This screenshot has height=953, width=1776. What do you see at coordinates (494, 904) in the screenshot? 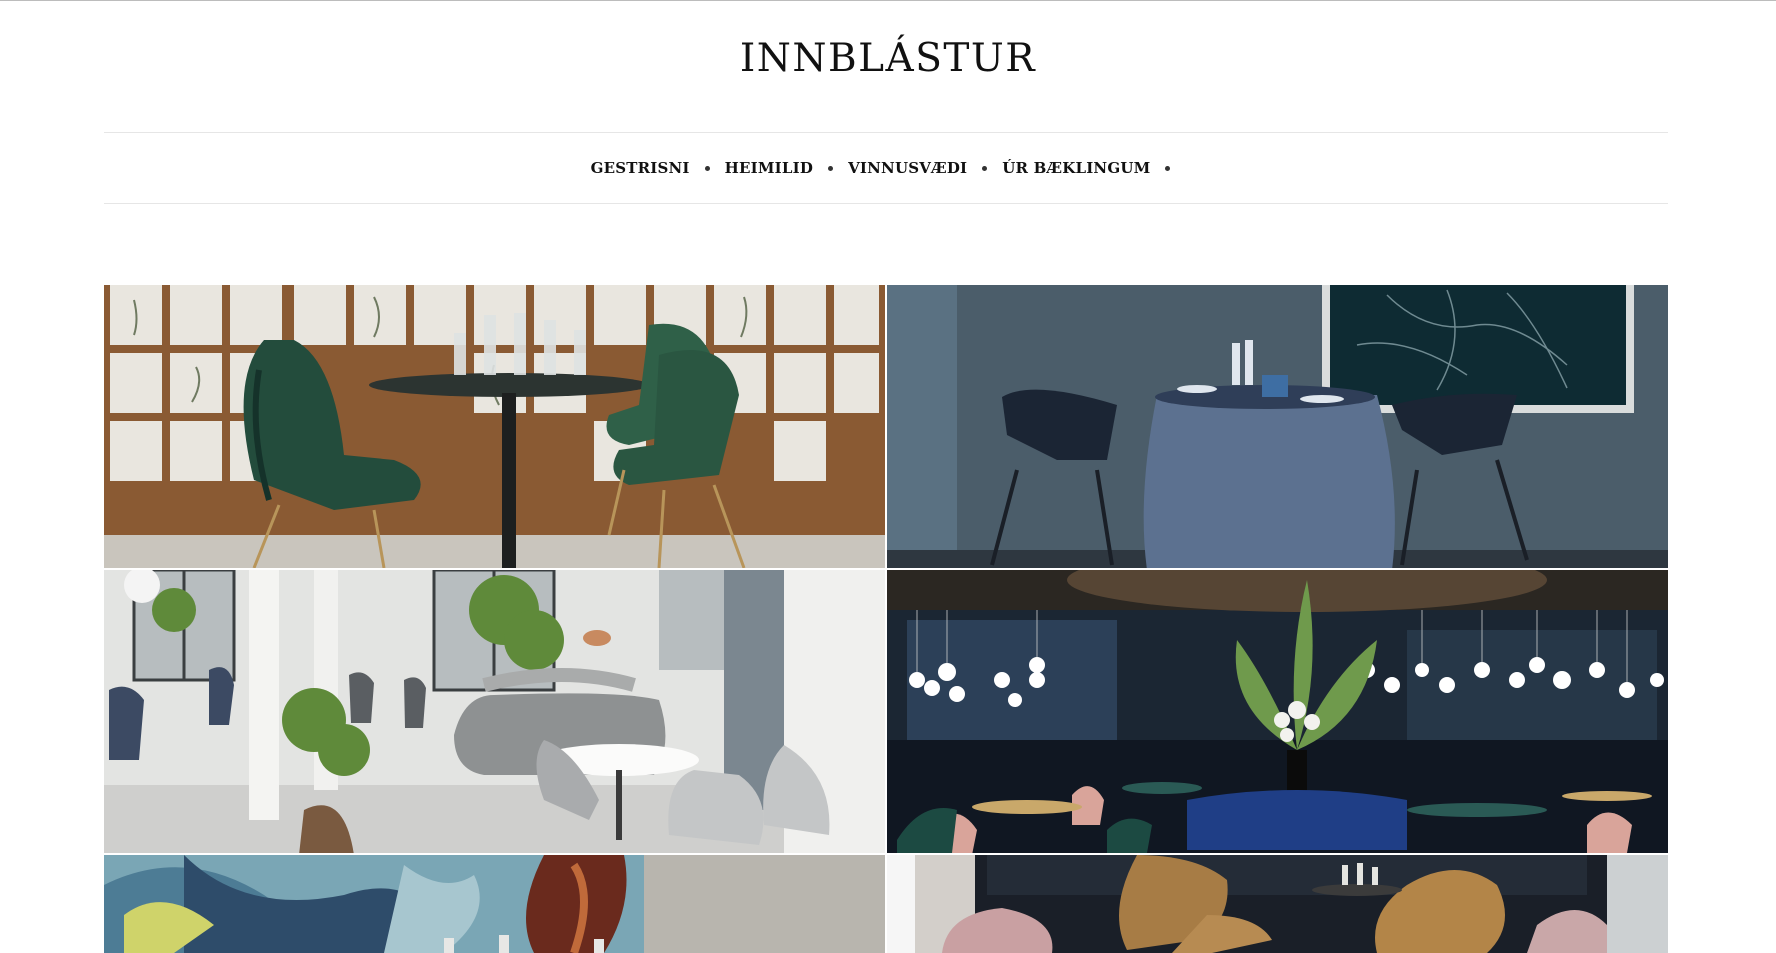
I see `gallery-image-graffiti-wall` at bounding box center [494, 904].